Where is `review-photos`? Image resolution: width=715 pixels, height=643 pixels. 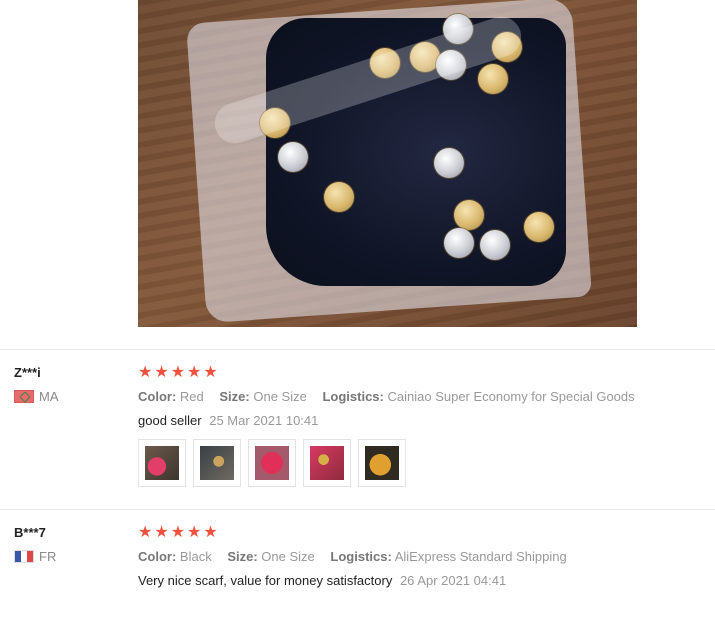 review-photos is located at coordinates (272, 463).